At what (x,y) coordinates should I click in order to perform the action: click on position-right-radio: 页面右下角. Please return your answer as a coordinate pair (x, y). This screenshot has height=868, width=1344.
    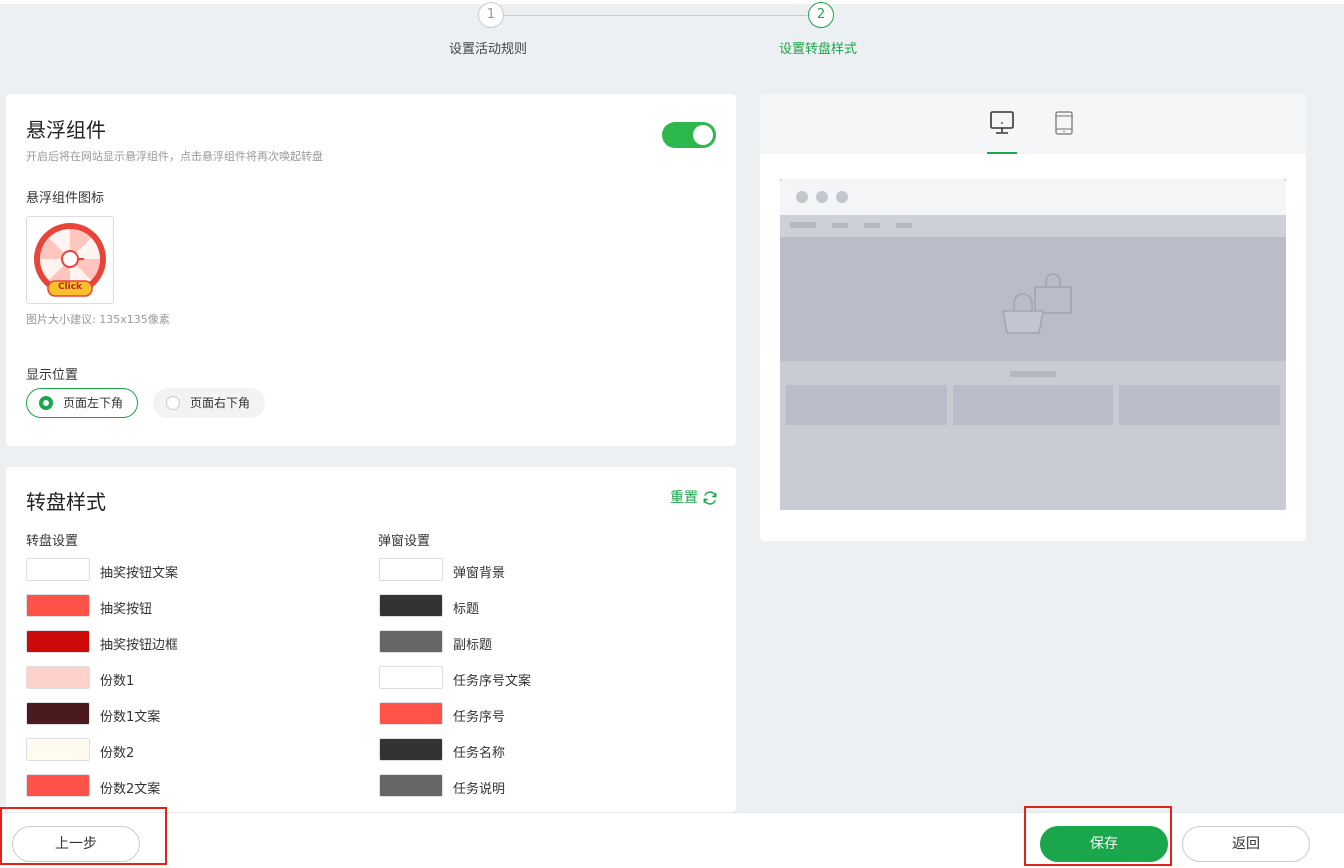
    Looking at the image, I should click on (209, 403).